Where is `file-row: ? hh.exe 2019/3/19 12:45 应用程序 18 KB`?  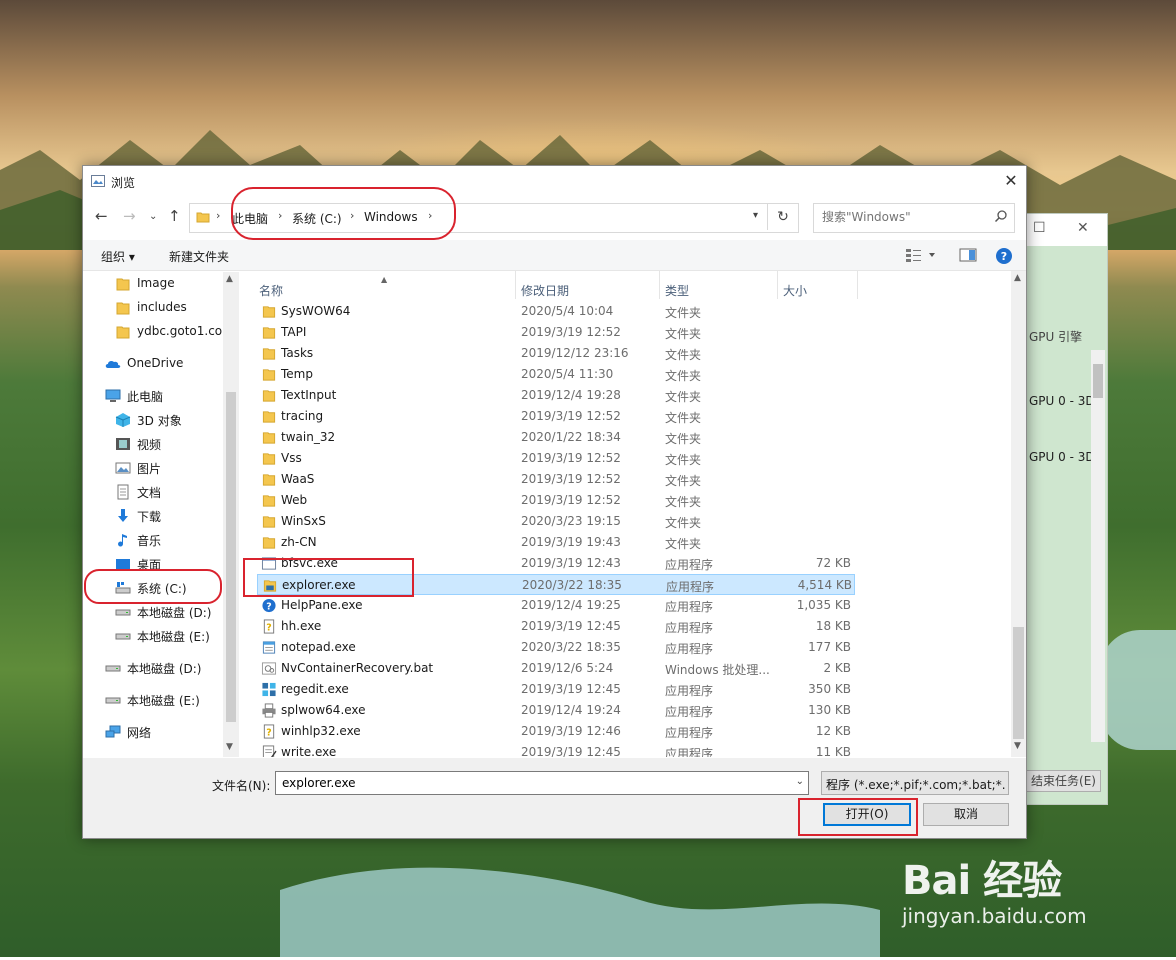 file-row: ? hh.exe 2019/3/19 12:45 应用程序 18 KB is located at coordinates (556, 626).